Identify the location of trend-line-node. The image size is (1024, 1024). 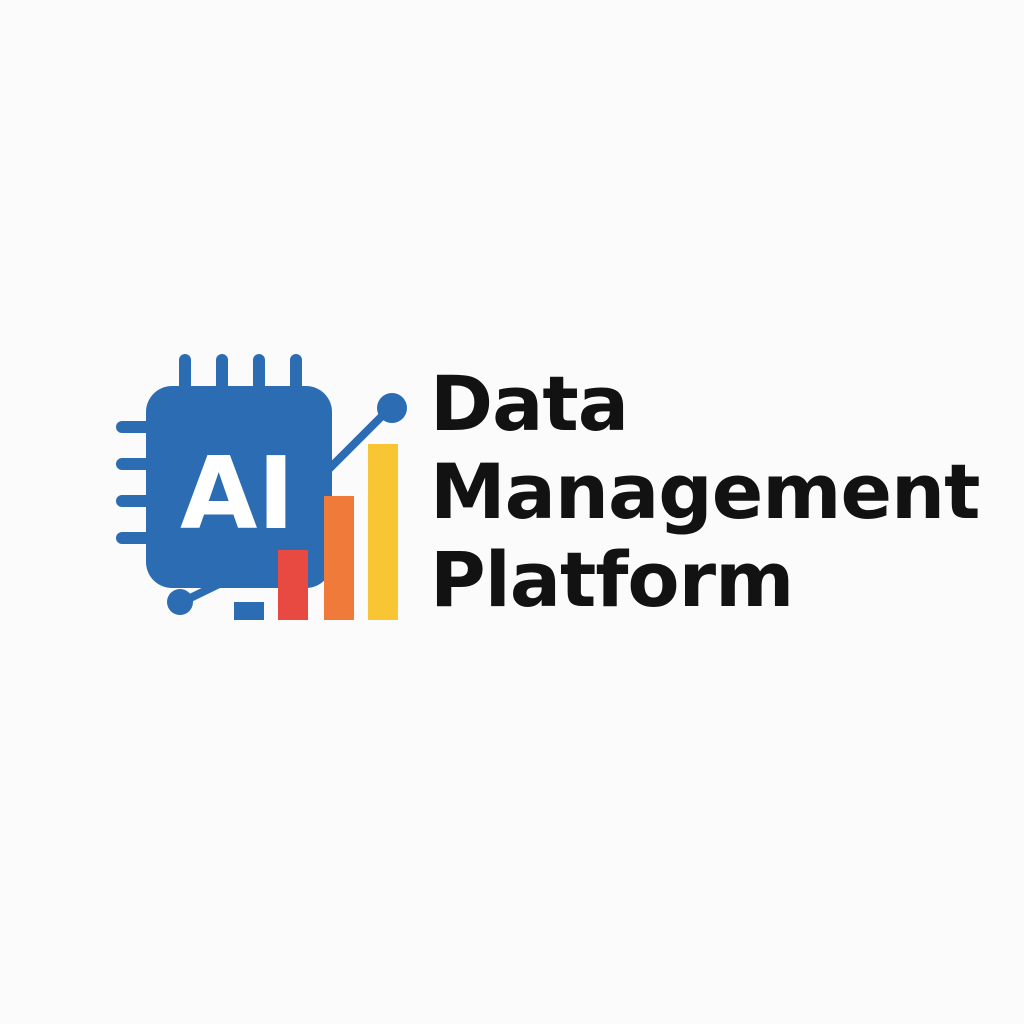
(392, 408).